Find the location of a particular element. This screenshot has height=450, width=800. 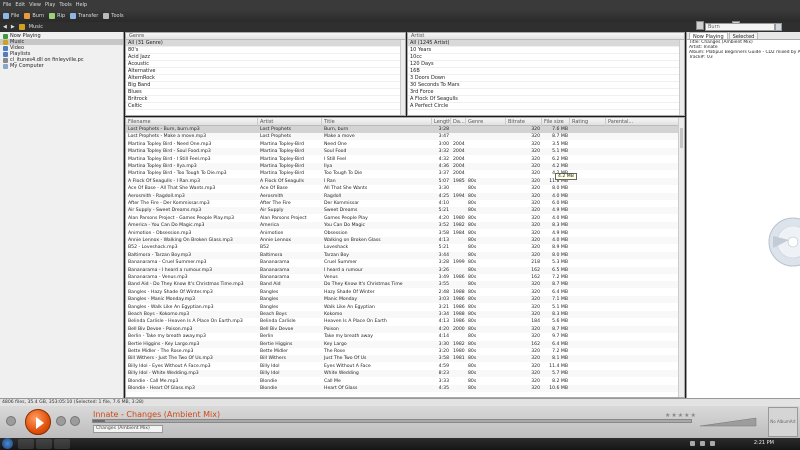

menu-view: View is located at coordinates (35, 5).